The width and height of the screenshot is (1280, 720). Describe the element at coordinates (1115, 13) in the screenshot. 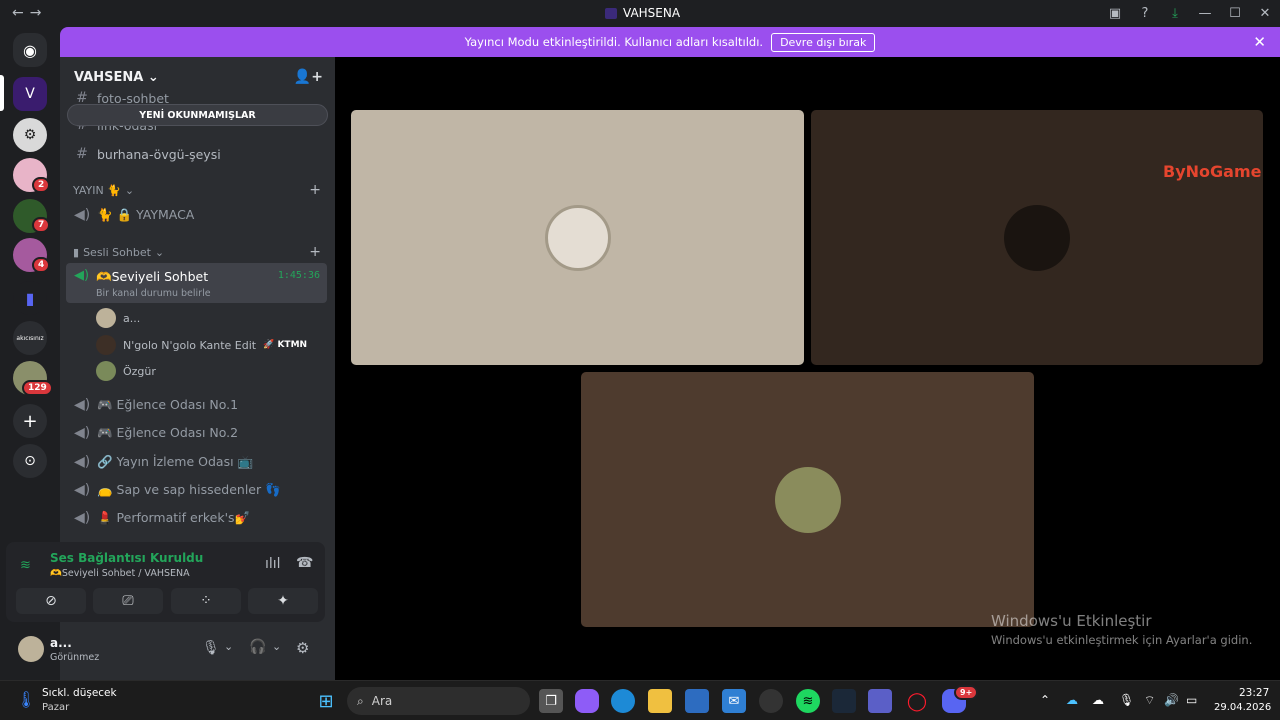

I see `inbox-icon: ▣` at that location.